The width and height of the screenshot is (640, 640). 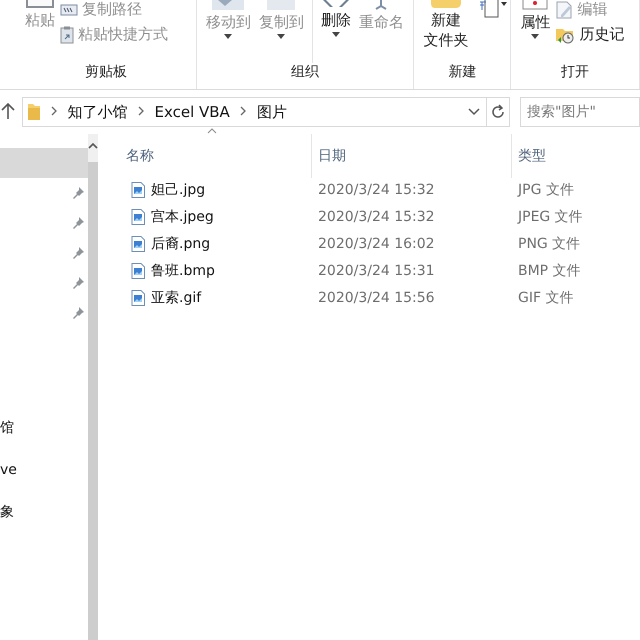 I want to click on path-icon, so click(x=69, y=9).